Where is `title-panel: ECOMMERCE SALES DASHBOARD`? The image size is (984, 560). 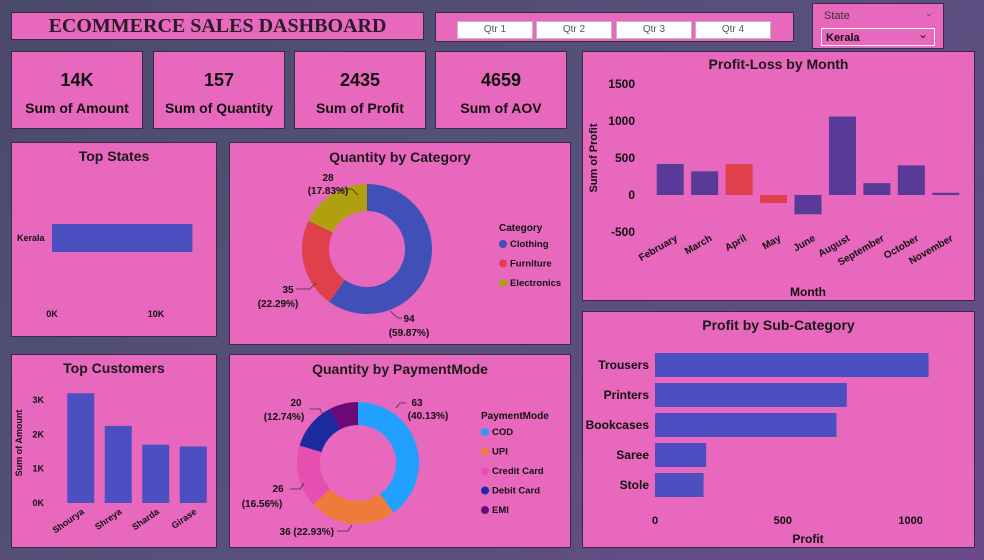 title-panel: ECOMMERCE SALES DASHBOARD is located at coordinates (217, 26).